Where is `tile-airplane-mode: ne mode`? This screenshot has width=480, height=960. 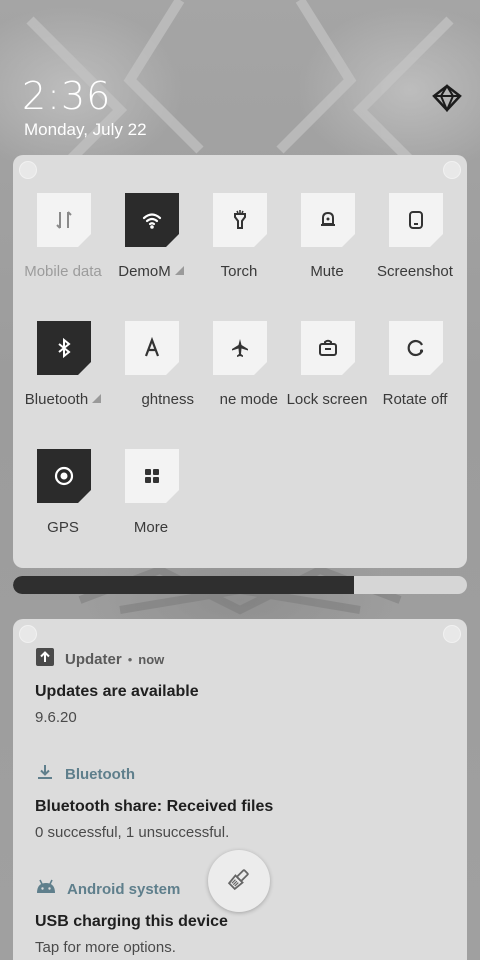 tile-airplane-mode: ne mode is located at coordinates (239, 366).